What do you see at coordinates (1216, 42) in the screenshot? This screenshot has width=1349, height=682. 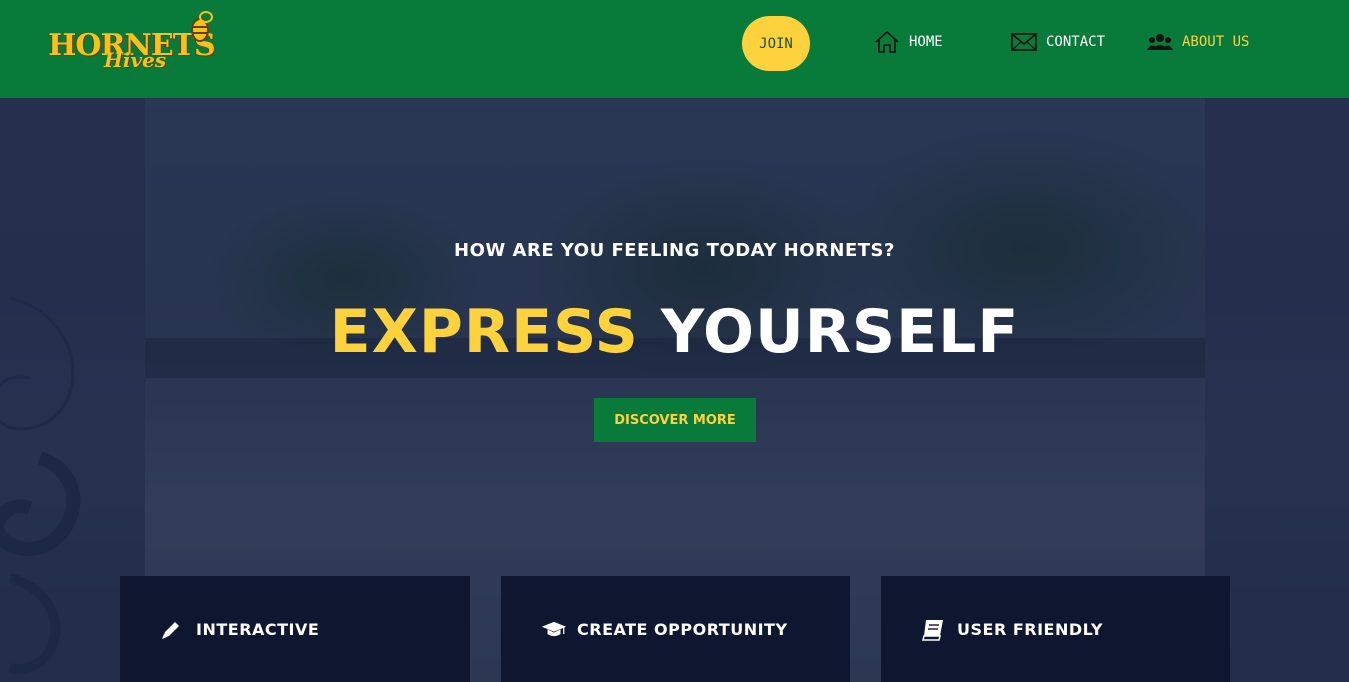 I see `nav-about-label: ABOUT US` at bounding box center [1216, 42].